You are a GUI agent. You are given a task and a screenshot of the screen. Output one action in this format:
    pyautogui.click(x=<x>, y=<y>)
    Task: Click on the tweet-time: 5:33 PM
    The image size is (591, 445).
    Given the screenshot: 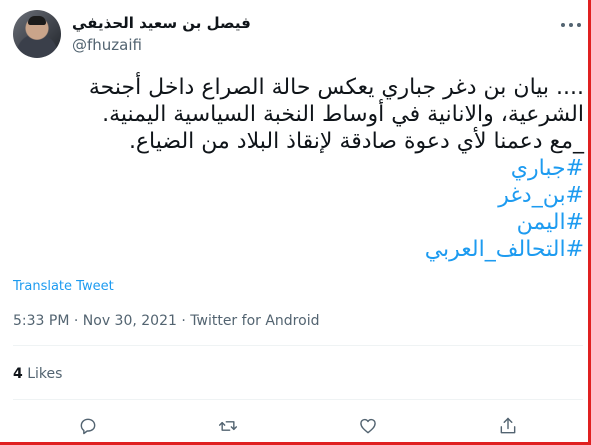 What is the action you would take?
    pyautogui.click(x=41, y=321)
    